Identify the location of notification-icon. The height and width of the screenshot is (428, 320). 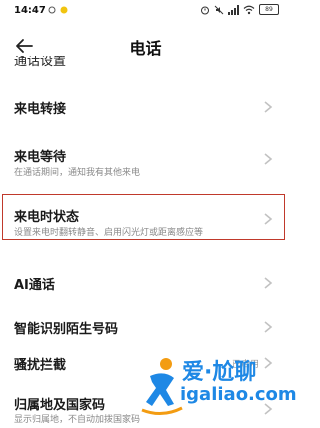
(52, 10).